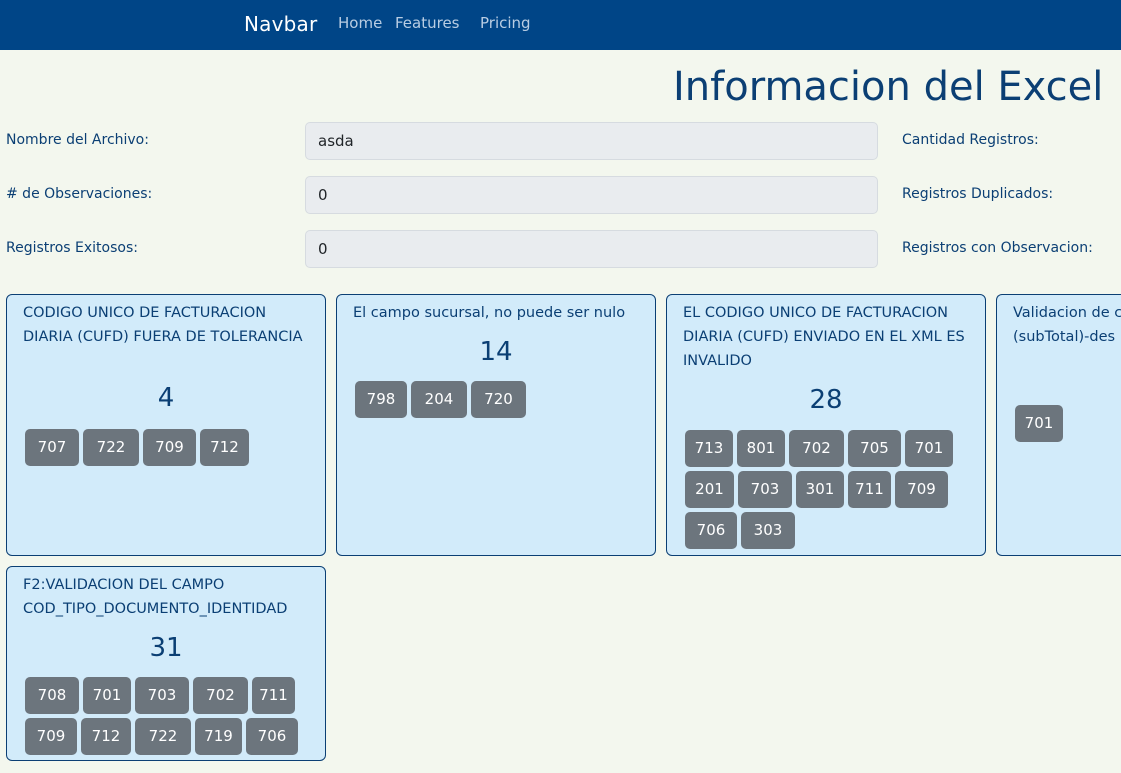  Describe the element at coordinates (709, 448) in the screenshot. I see `record-chip: 713` at that location.